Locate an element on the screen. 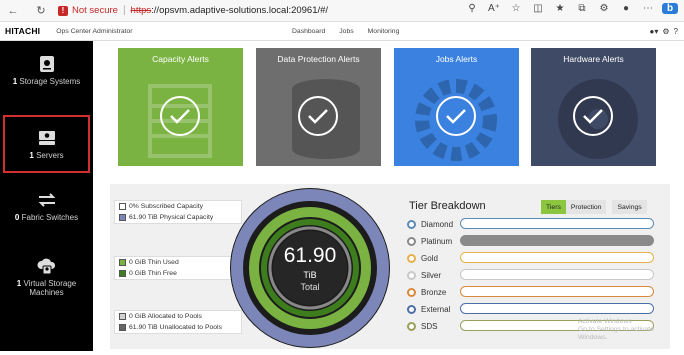 This screenshot has height=355, width=684. allocated-row: 0 GiB Allocated to Pools is located at coordinates (178, 316).